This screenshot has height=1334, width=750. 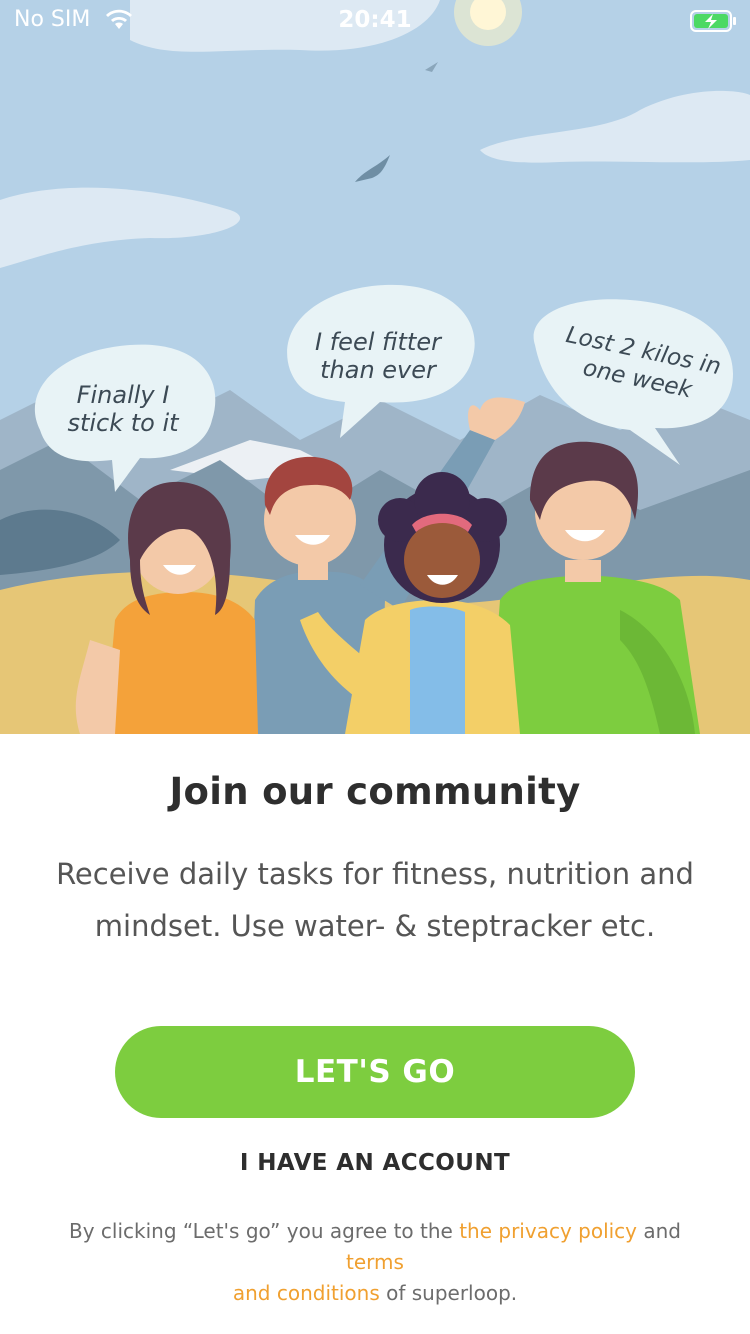 I want to click on page-title: Join our community, so click(x=375, y=791).